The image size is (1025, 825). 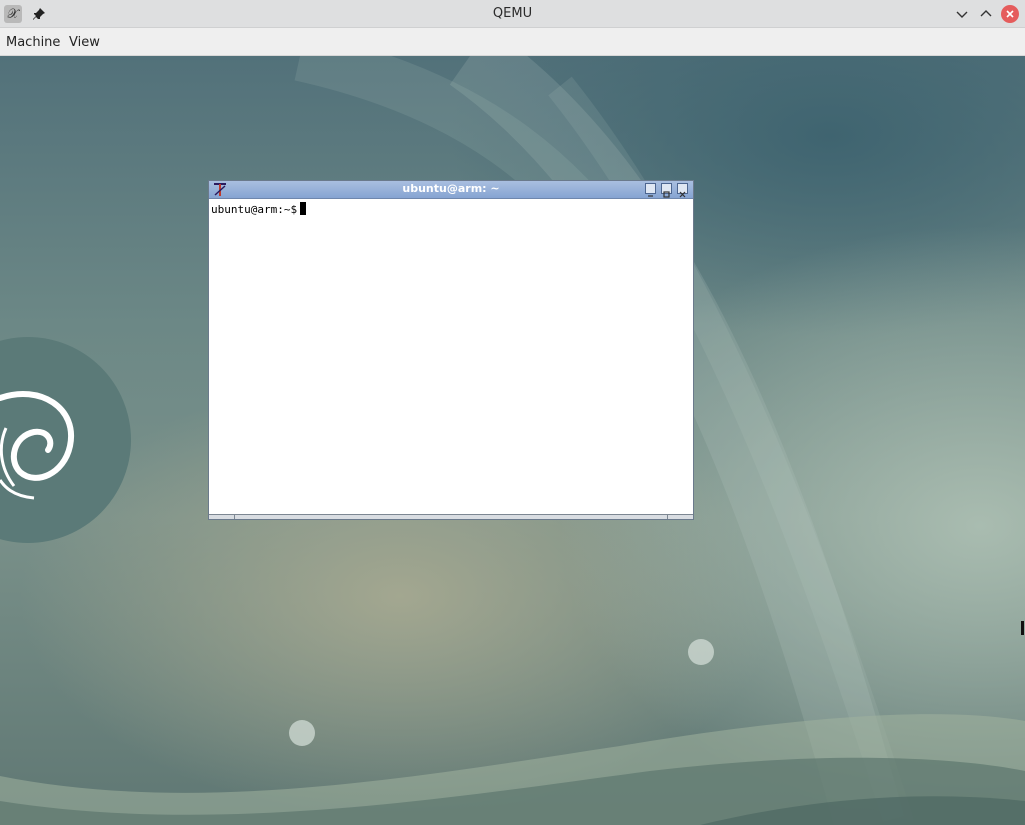 I want to click on xterm-scrollbar, so click(x=451, y=516).